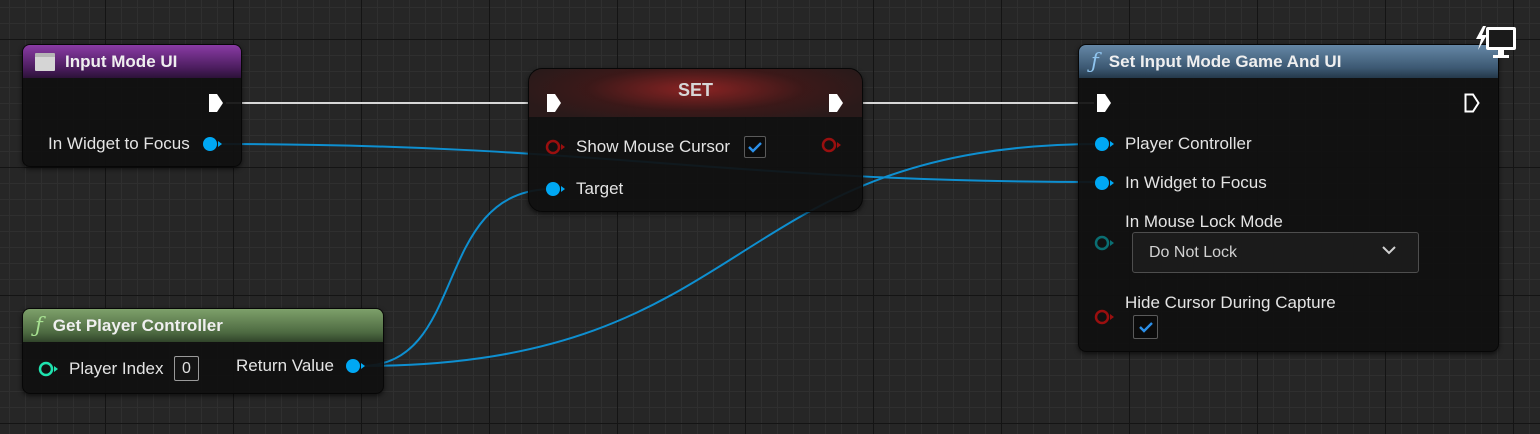  I want to click on bool-in-pin, so click(556, 149).